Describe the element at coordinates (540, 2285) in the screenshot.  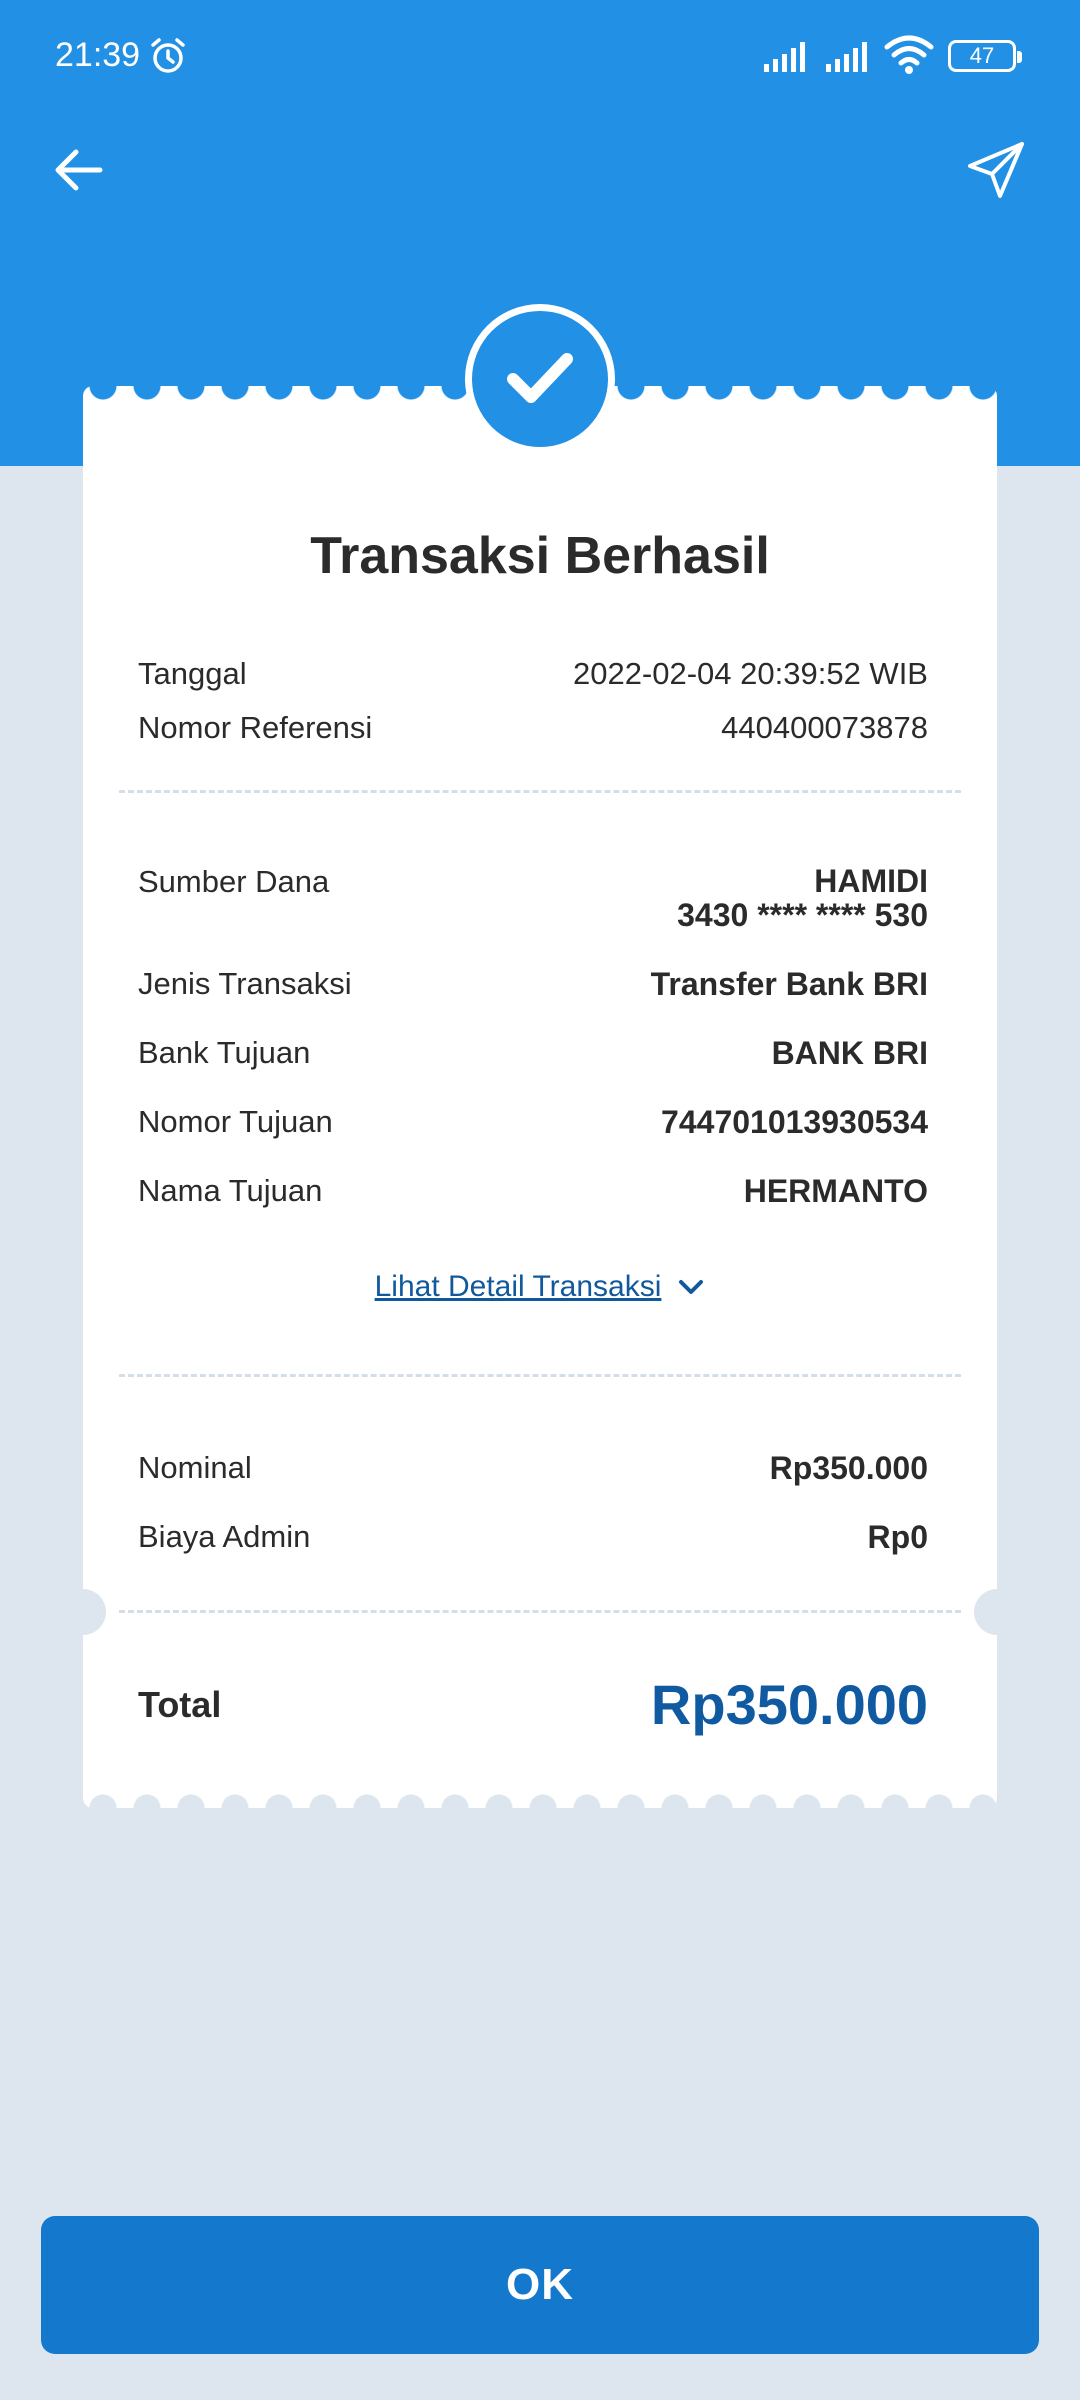
I see `ok-button: OK` at that location.